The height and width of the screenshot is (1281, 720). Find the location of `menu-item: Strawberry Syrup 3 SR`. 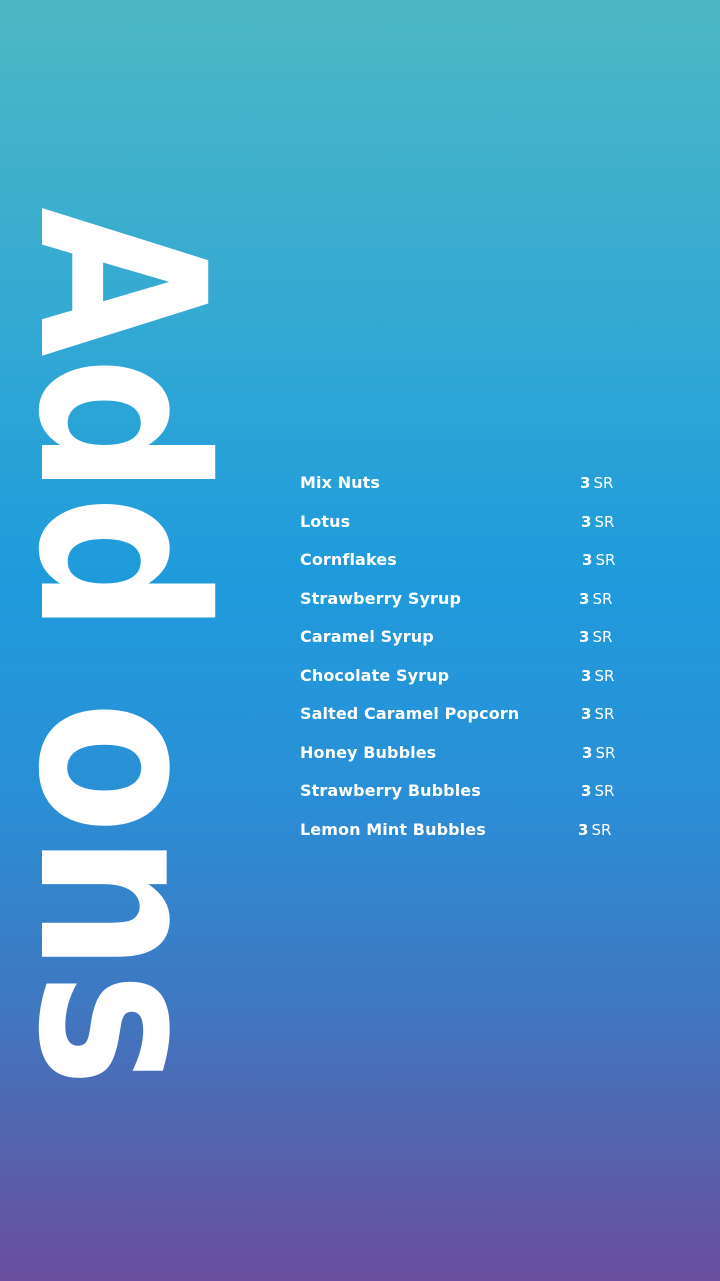

menu-item: Strawberry Syrup 3 SR is located at coordinates (460, 601).